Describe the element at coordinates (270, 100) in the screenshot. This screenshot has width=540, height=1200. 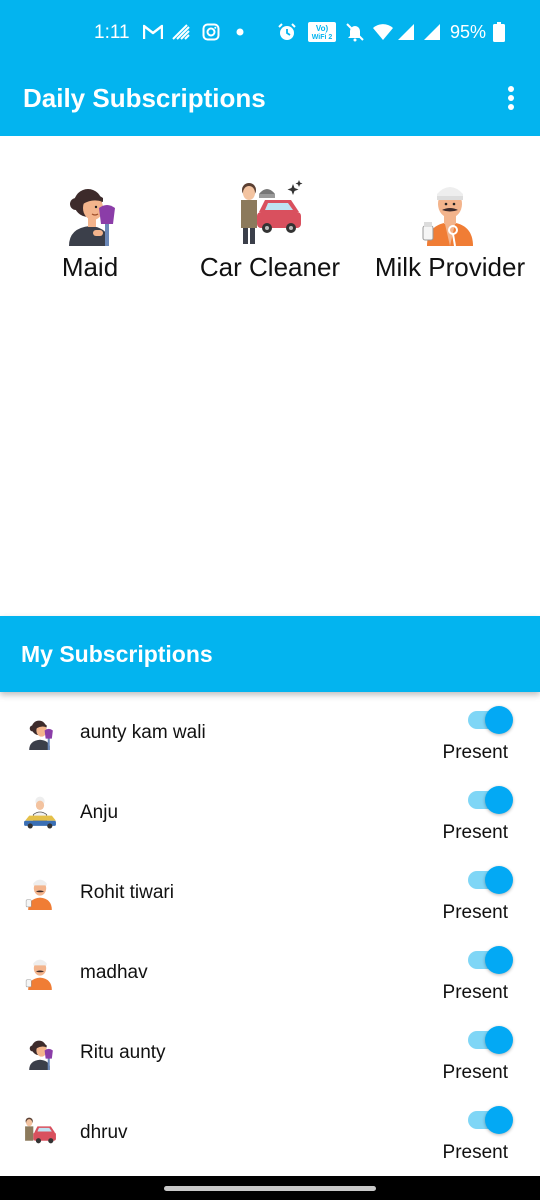
I see `app-bar: Daily Subscriptions` at that location.